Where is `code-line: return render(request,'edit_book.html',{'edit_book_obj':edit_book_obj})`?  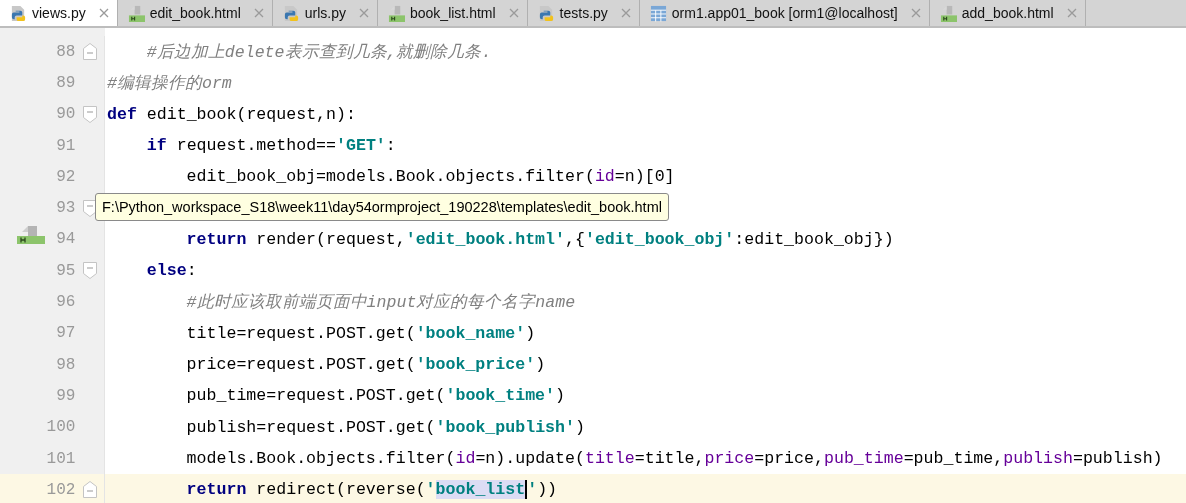 code-line: return render(request,'edit_book.html',{'edit_book_obj':edit_book_obj}) is located at coordinates (540, 239).